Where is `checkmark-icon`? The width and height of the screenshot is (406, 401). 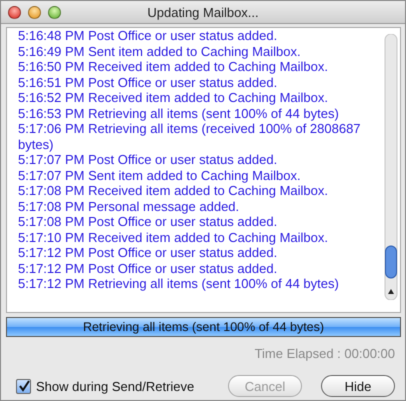 checkmark-icon is located at coordinates (24, 386).